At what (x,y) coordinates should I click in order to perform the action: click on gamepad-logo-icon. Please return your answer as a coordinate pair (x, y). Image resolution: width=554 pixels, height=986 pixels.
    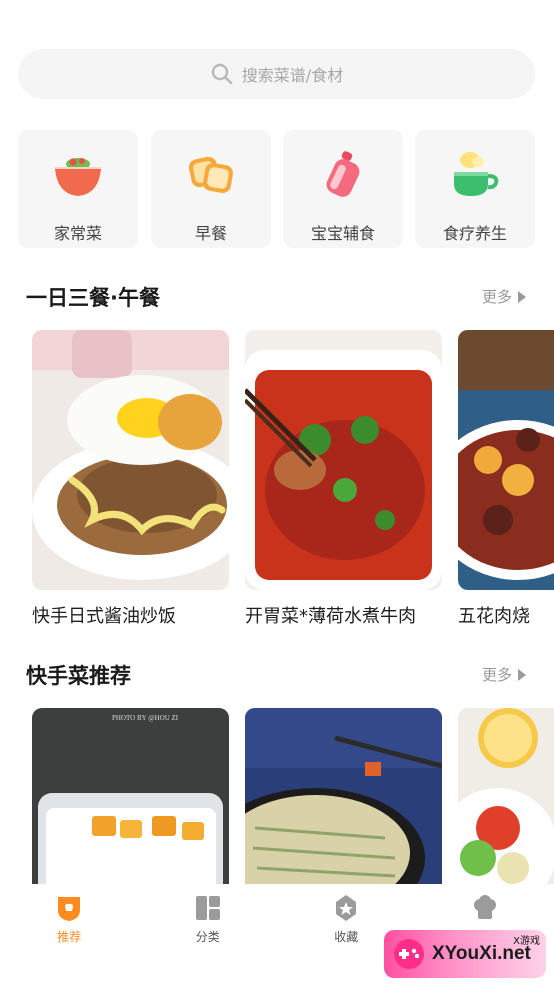
    Looking at the image, I should click on (409, 954).